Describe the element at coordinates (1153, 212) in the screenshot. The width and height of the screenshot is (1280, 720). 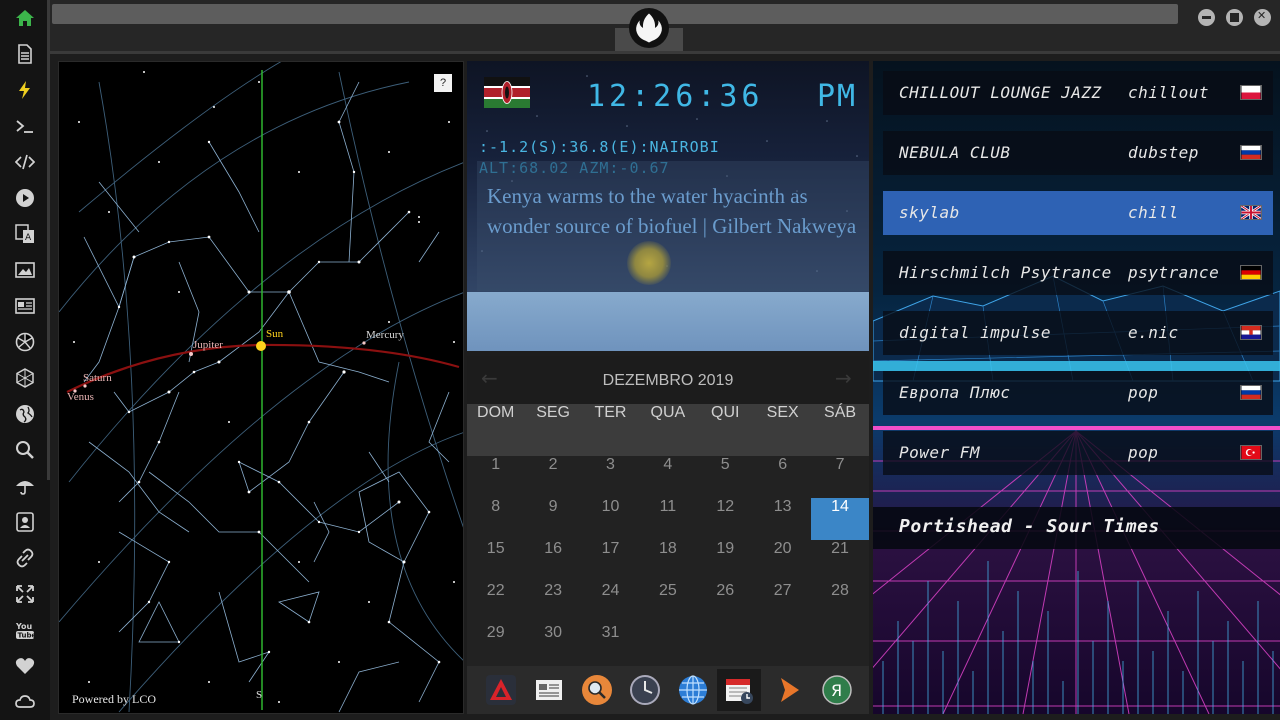
I see `station-genre: chill` at that location.